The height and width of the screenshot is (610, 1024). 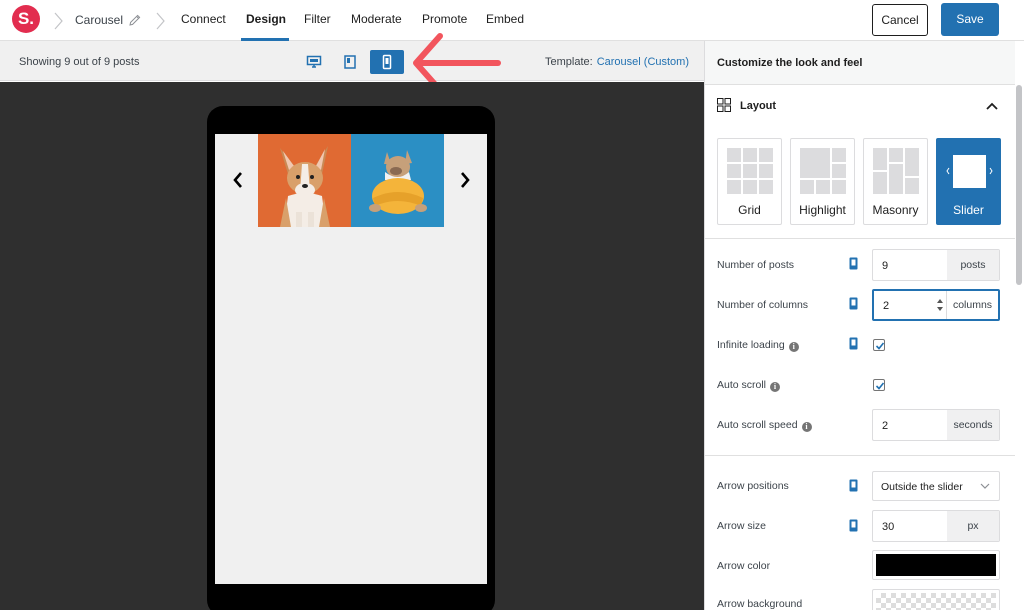 I want to click on tablet-view-button, so click(x=350, y=62).